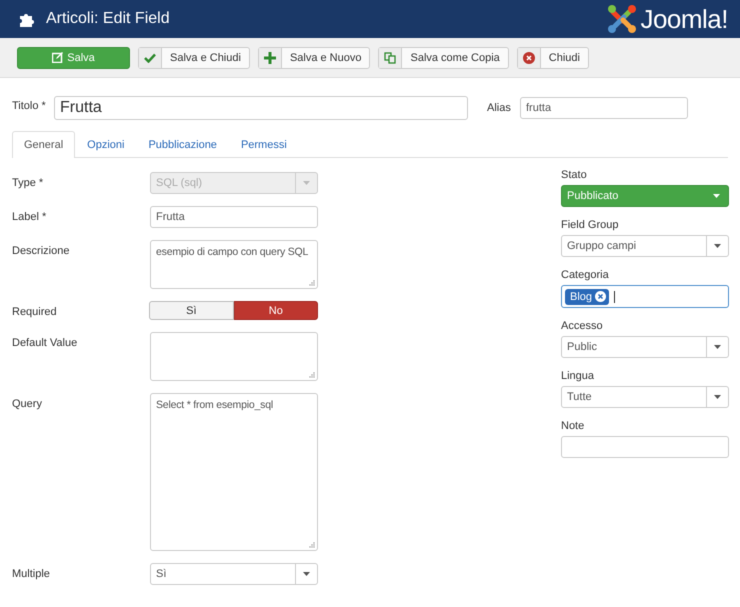 This screenshot has height=607, width=740. I want to click on puzzle-icon, so click(27, 19).